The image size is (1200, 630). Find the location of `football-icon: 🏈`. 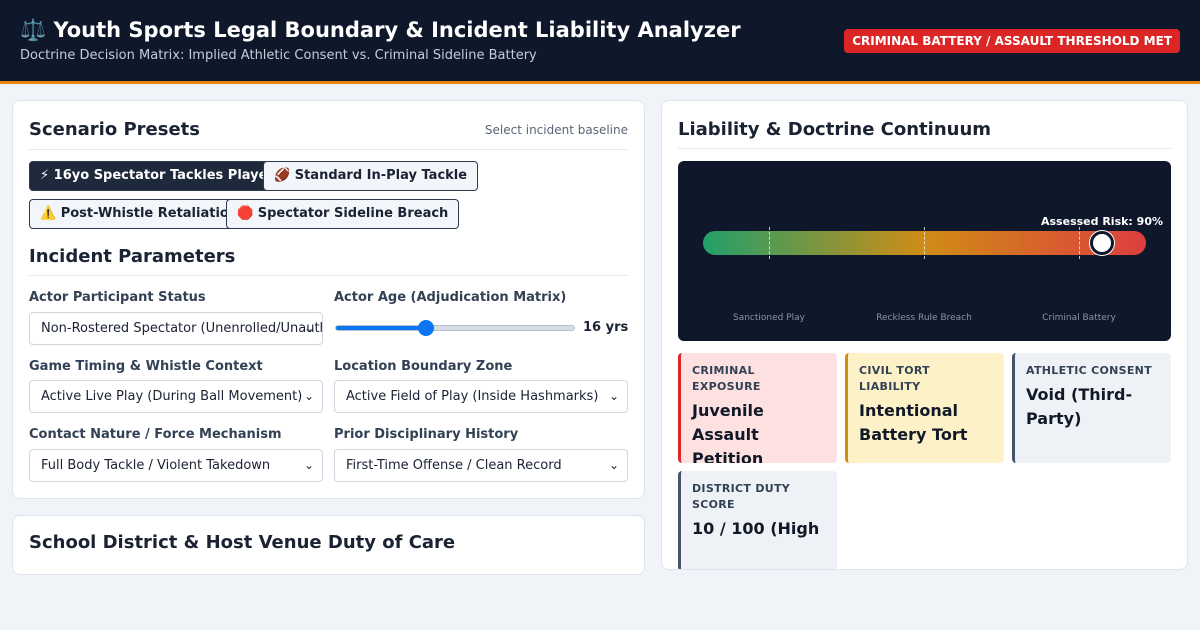

football-icon: 🏈 is located at coordinates (282, 175).